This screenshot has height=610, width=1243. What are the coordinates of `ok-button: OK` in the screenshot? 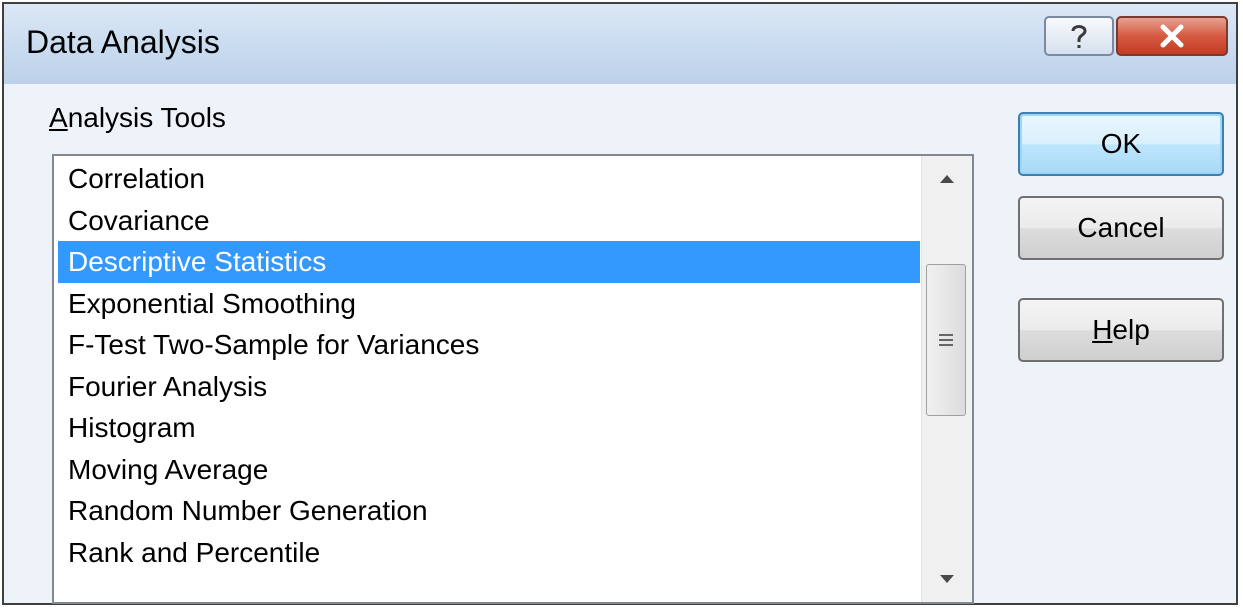 It's located at (1121, 144).